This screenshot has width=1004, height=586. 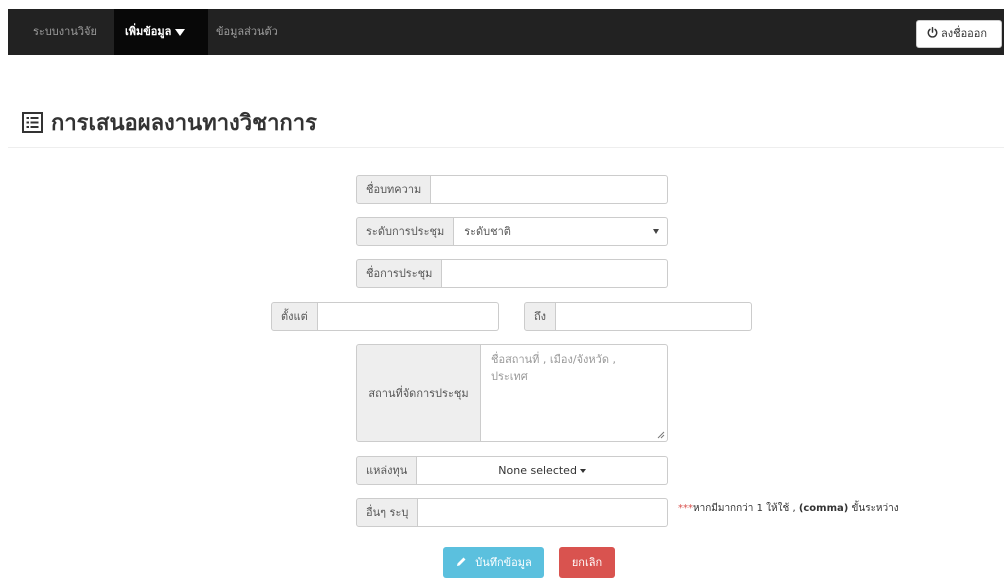 What do you see at coordinates (387, 512) in the screenshot?
I see `other-label: อื่นๆ ระบุ` at bounding box center [387, 512].